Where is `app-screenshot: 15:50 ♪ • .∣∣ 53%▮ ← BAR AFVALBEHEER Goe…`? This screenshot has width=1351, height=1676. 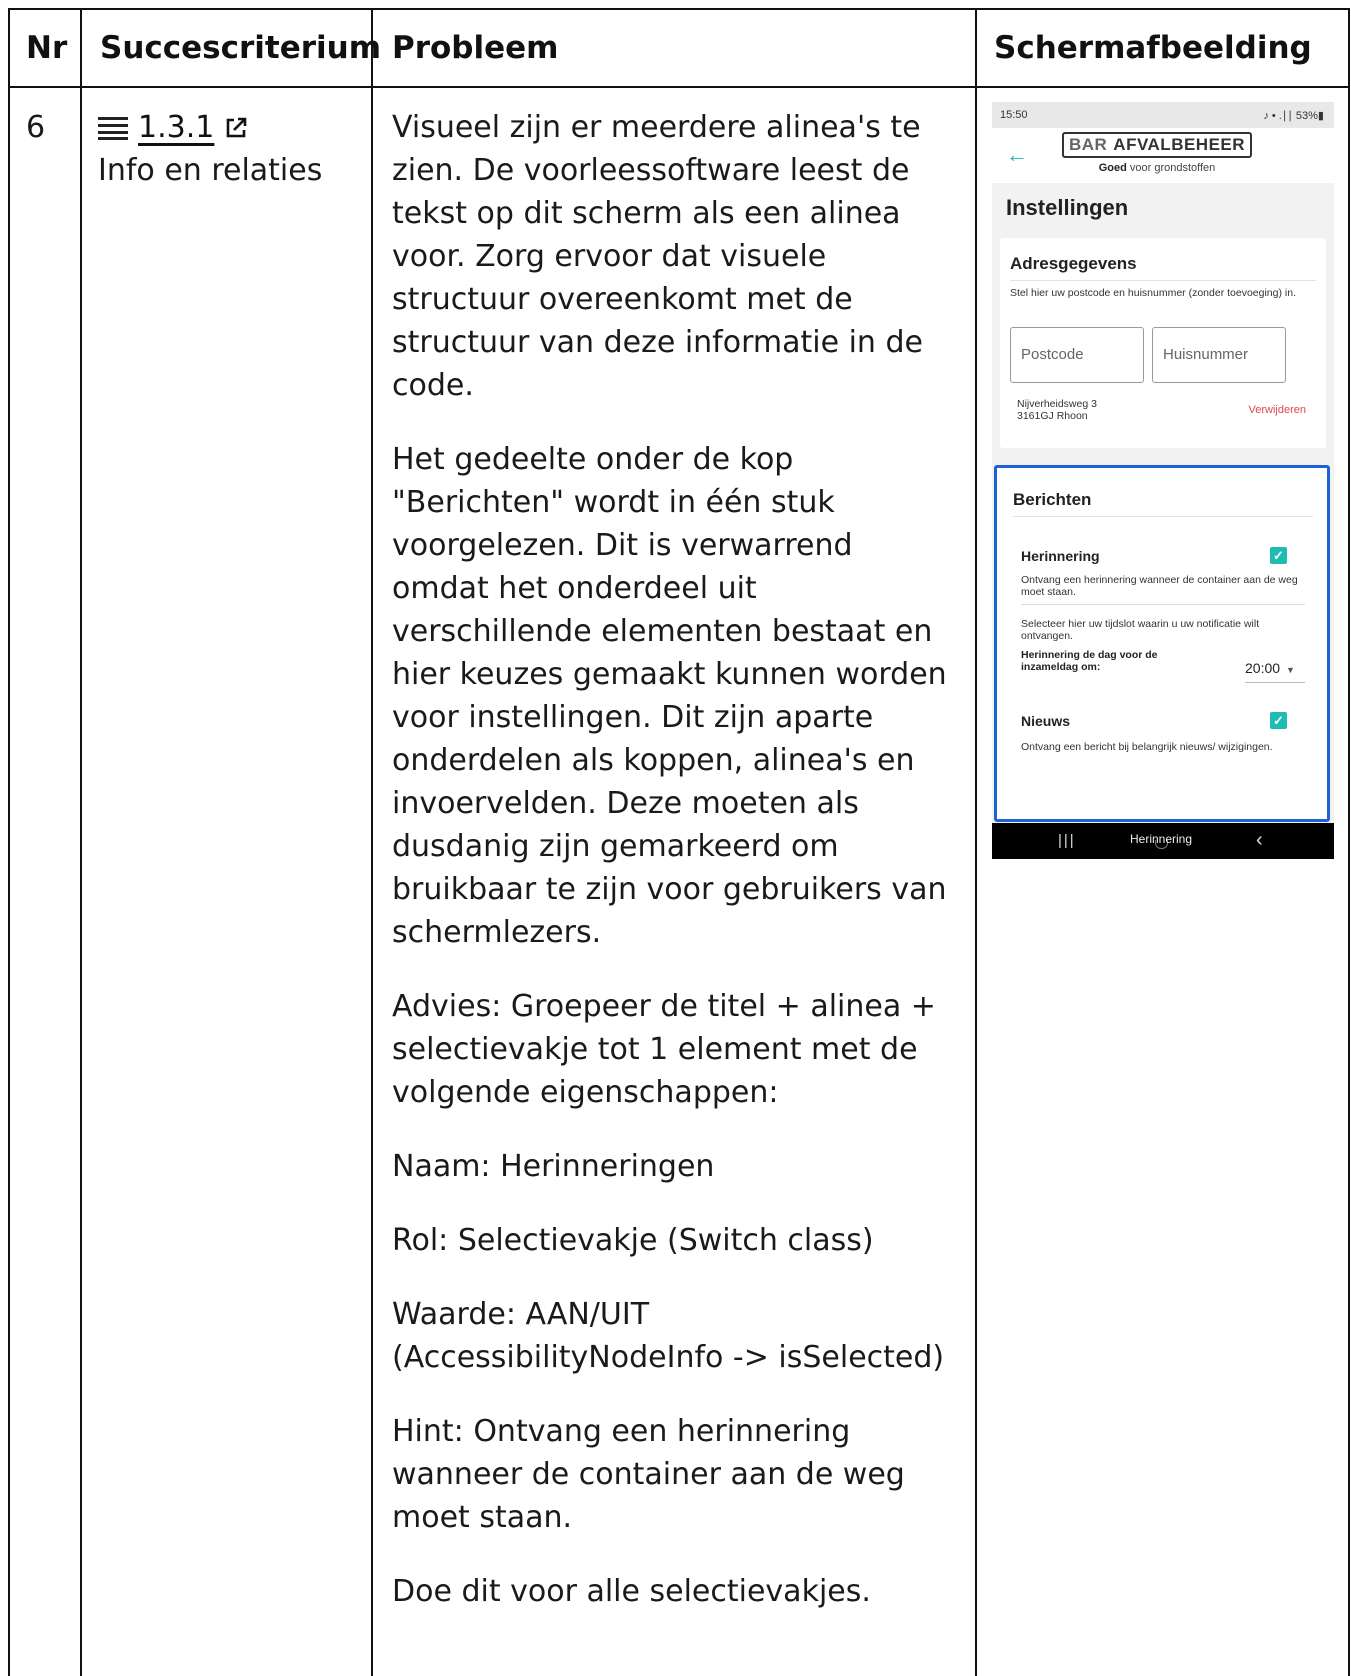
app-screenshot: 15:50 ♪ • .∣∣ 53%▮ ← BAR AFVALBEHEER Goe… is located at coordinates (1163, 480).